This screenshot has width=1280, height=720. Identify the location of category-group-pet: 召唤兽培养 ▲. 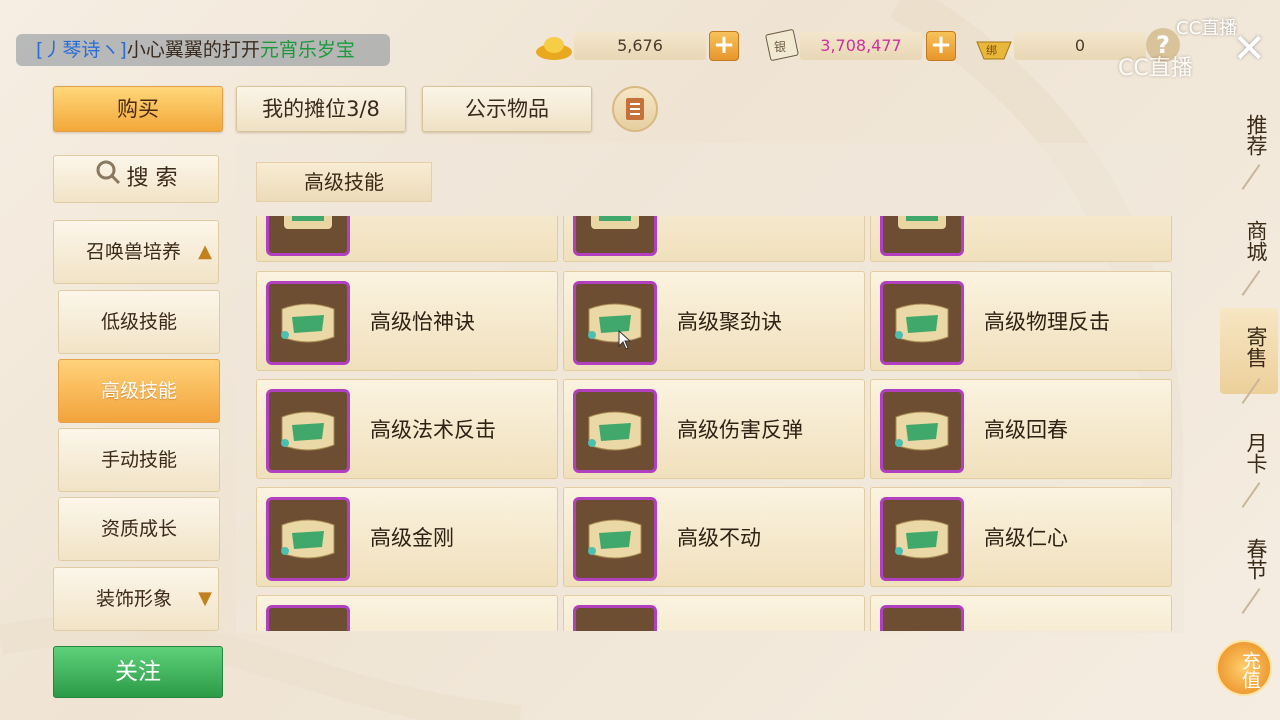
(136, 252).